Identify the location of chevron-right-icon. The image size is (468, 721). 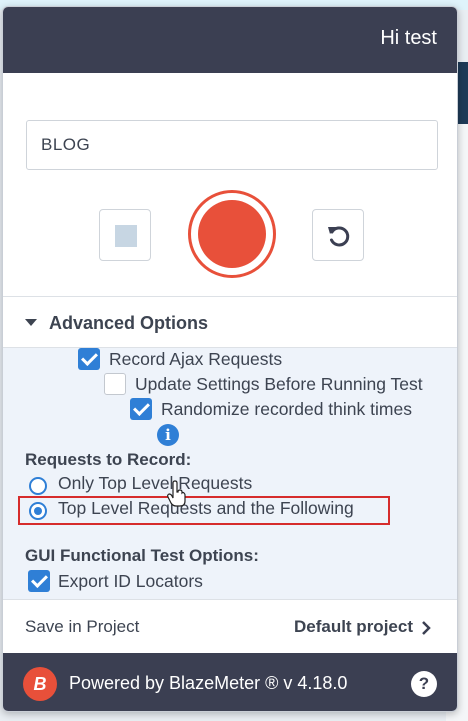
(426, 628).